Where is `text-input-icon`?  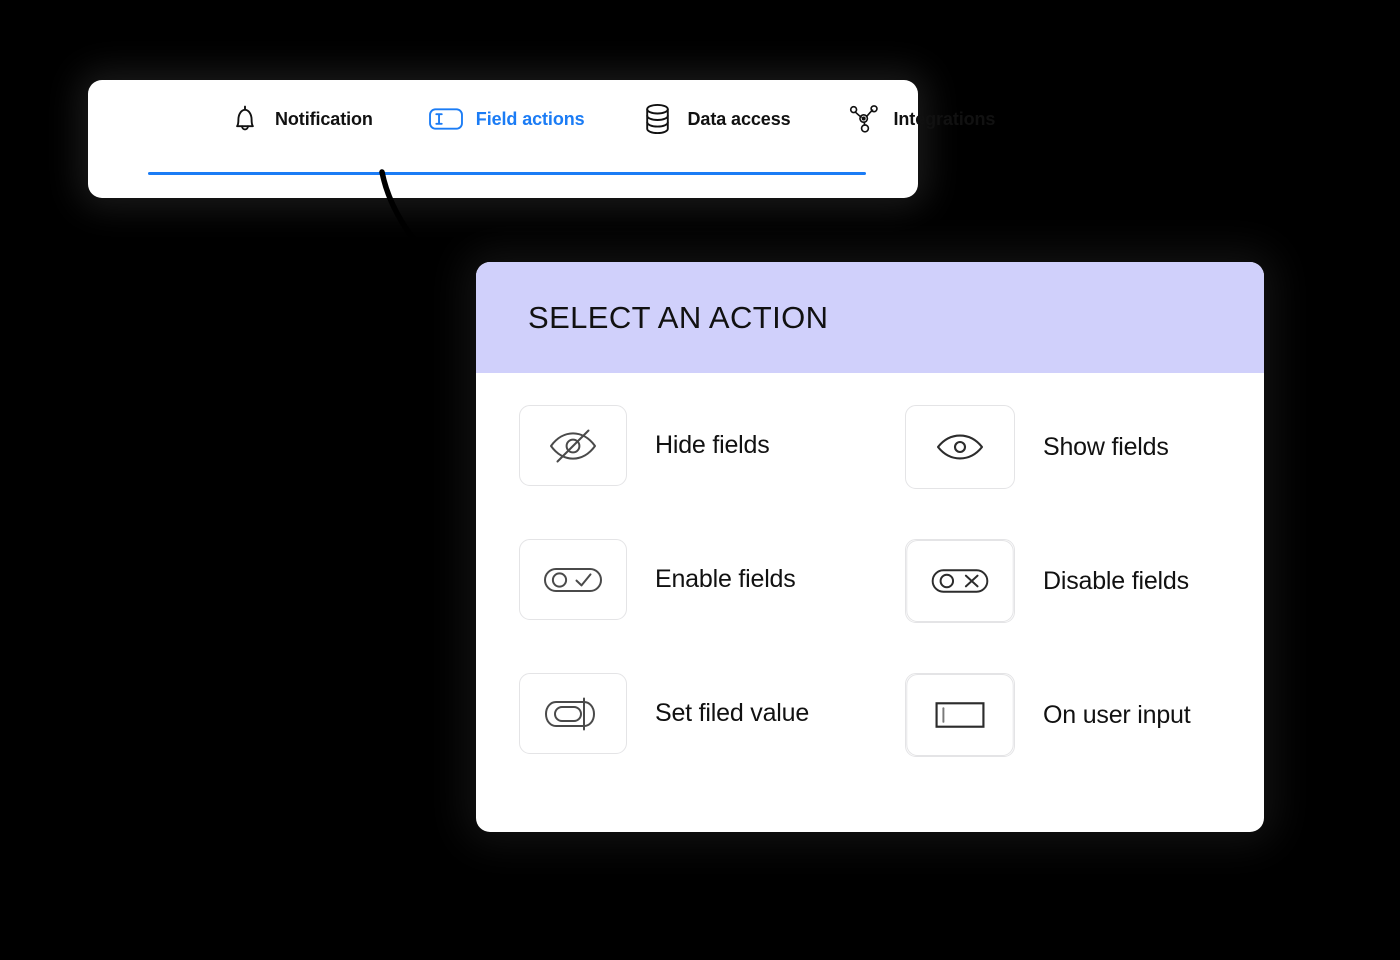 text-input-icon is located at coordinates (960, 715).